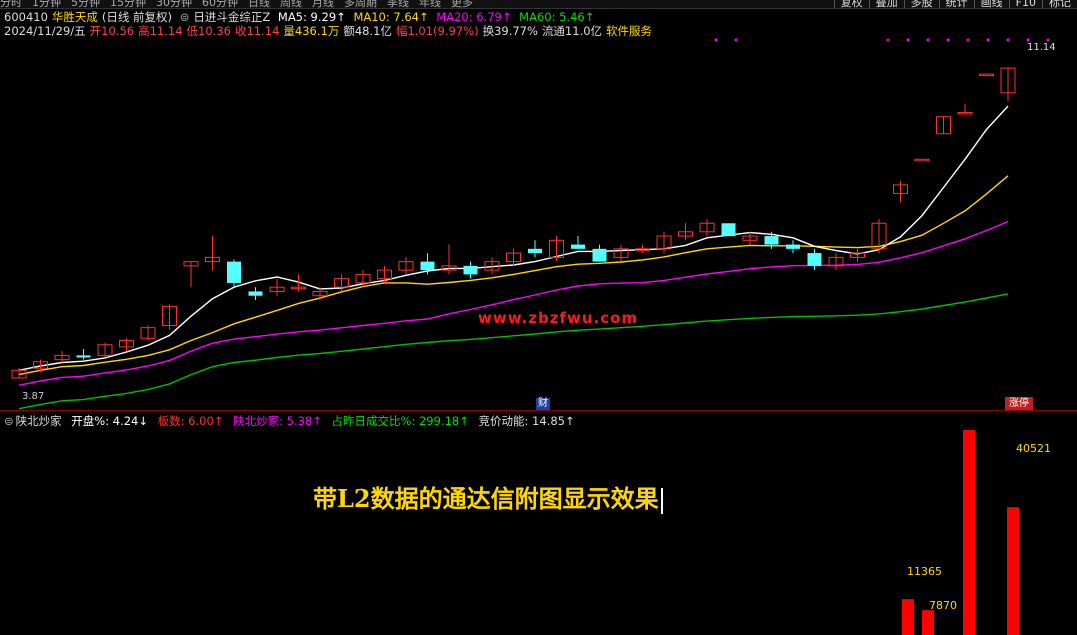  I want to click on quote-amount: 额48.1亿, so click(367, 31).